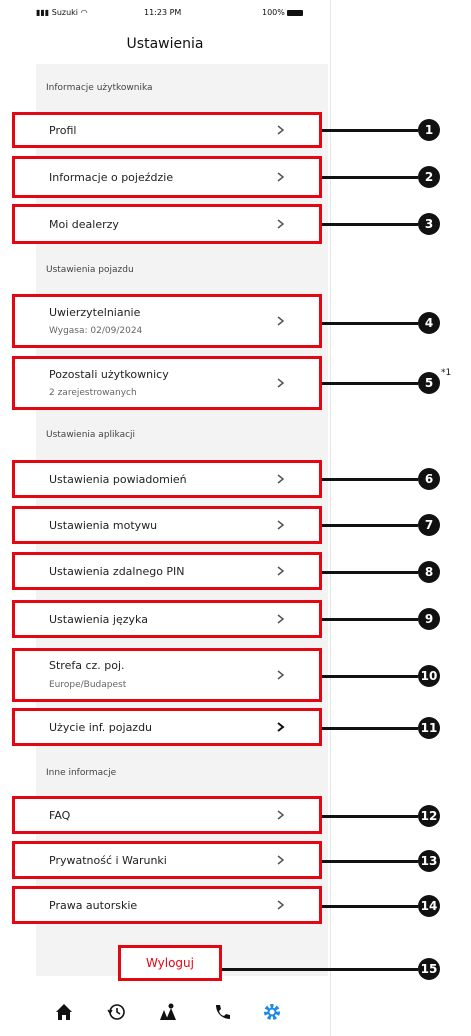 Image resolution: width=471 pixels, height=1036 pixels. I want to click on signal-icon: ▮▮▮, so click(44, 12).